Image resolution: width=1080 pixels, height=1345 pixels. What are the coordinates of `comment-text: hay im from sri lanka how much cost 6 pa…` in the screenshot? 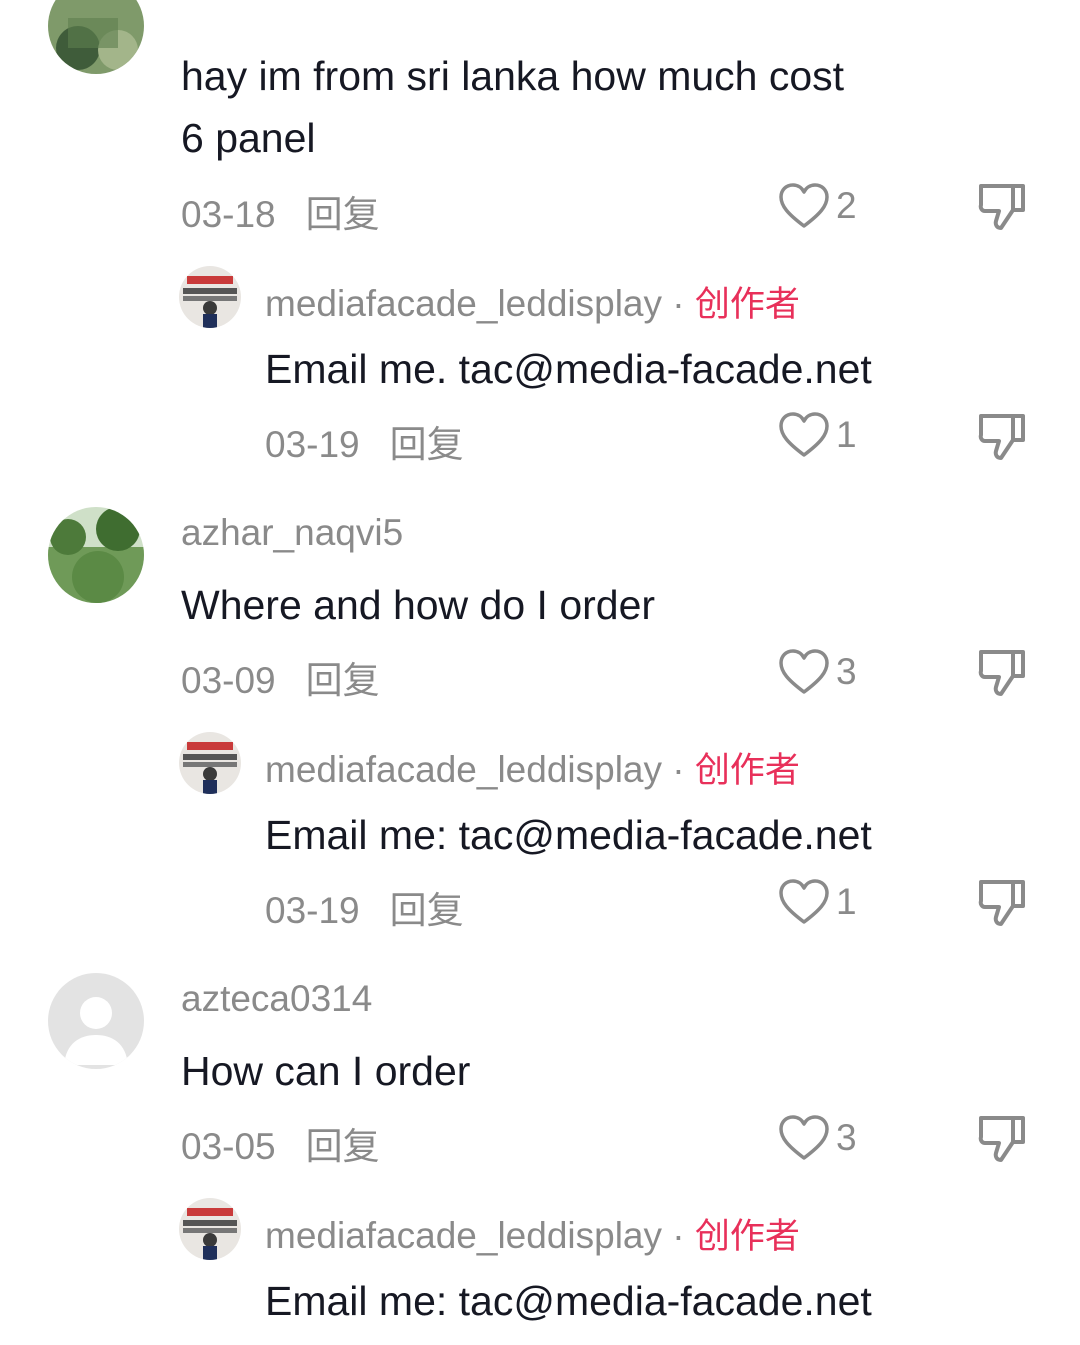 It's located at (512, 107).